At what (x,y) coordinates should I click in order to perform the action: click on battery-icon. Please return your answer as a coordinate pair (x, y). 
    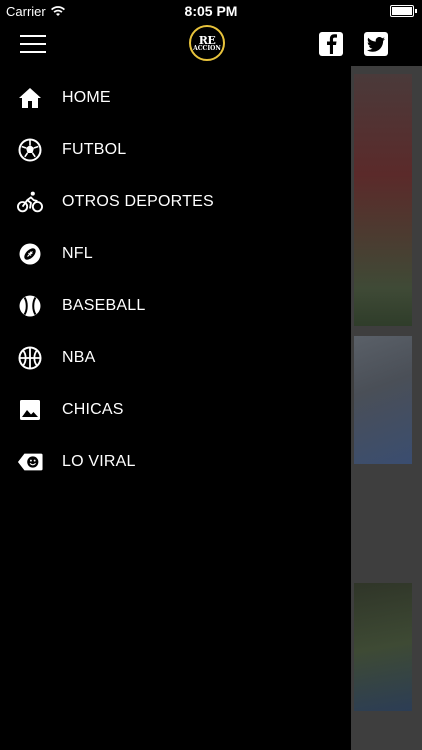
    Looking at the image, I should click on (403, 11).